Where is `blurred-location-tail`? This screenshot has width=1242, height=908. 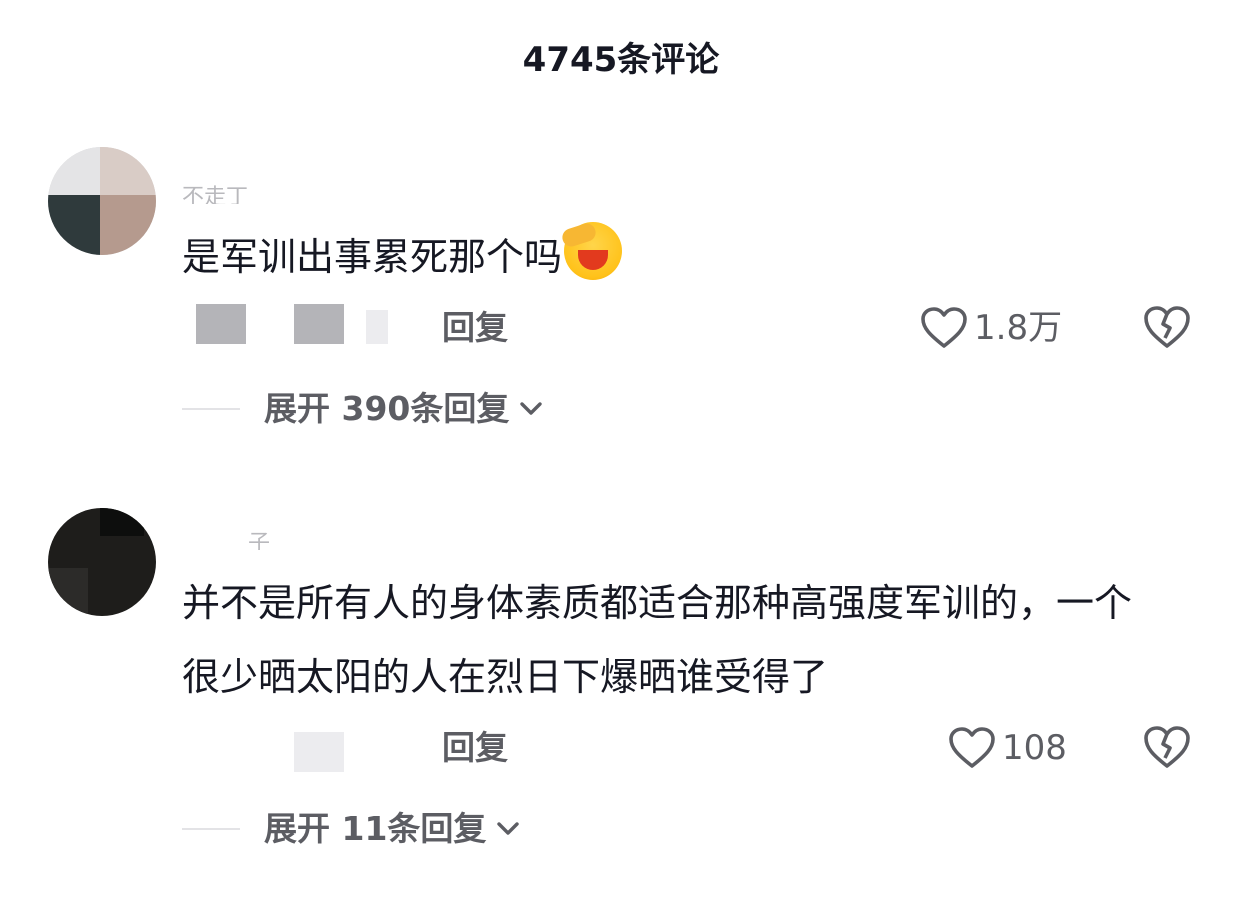
blurred-location-tail is located at coordinates (377, 327).